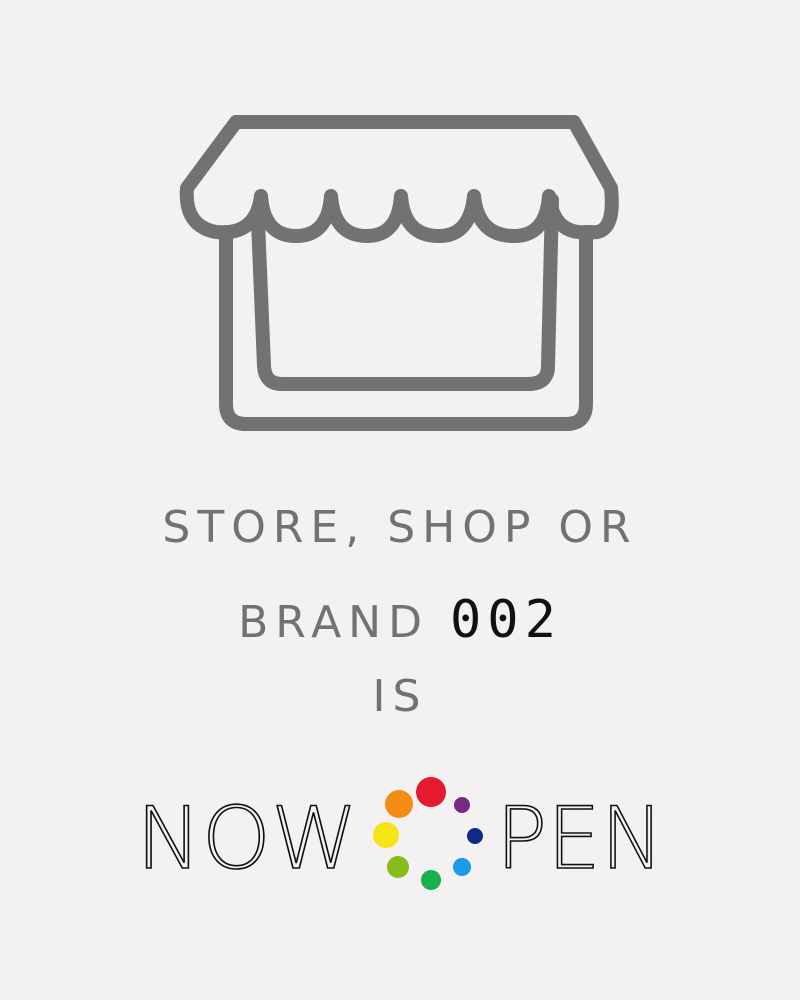 Image resolution: width=800 pixels, height=1000 pixels. Describe the element at coordinates (399, 804) in the screenshot. I see `dot-orange` at that location.